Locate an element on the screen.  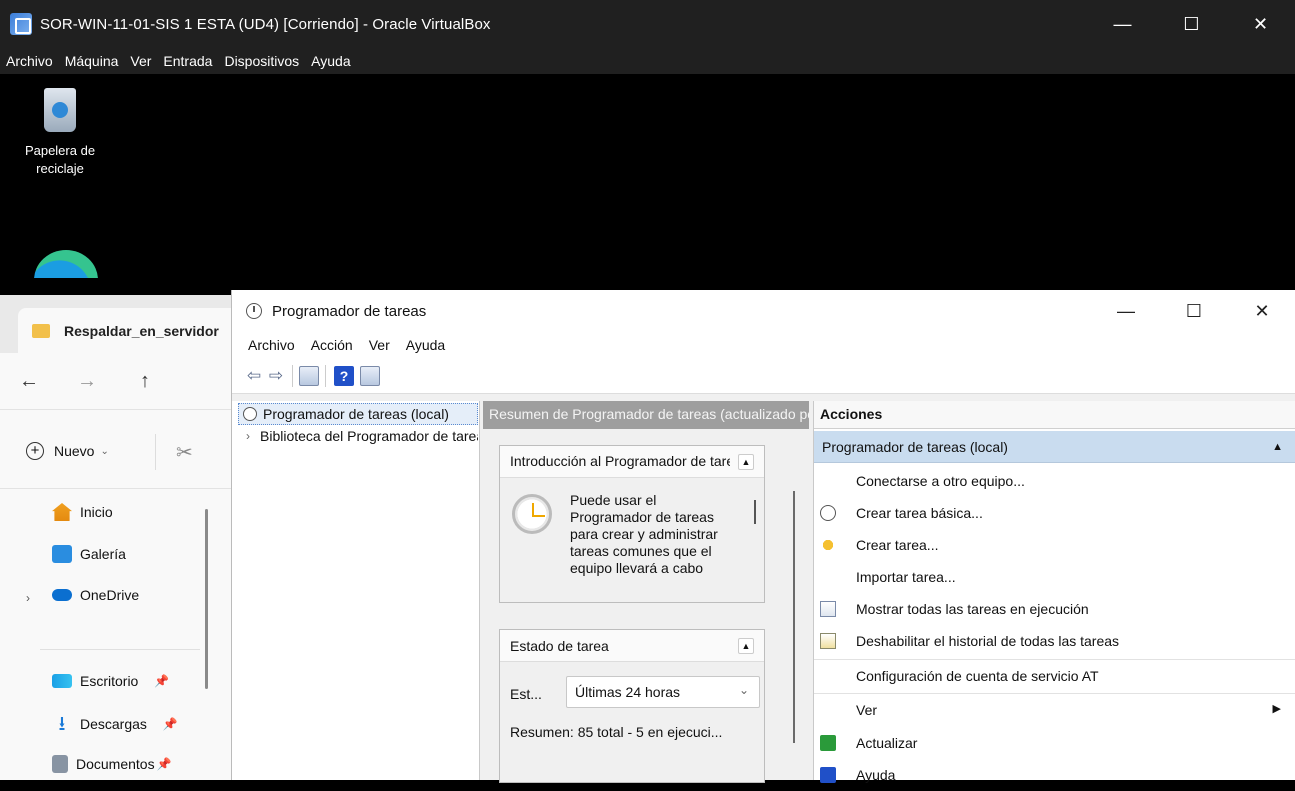
status-period-select: Últimas 24 horas ⌄ is located at coordinates (663, 692).